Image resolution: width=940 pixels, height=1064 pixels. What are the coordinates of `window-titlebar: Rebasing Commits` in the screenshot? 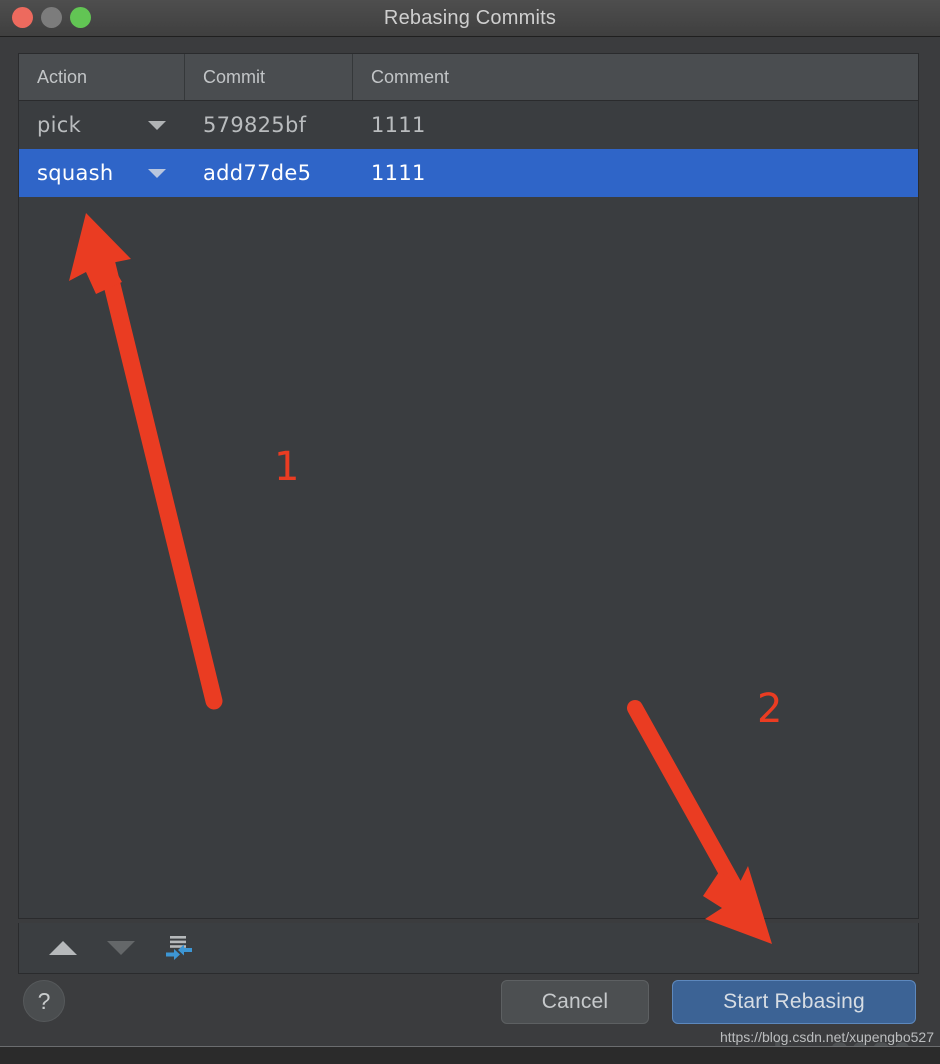 It's located at (470, 18).